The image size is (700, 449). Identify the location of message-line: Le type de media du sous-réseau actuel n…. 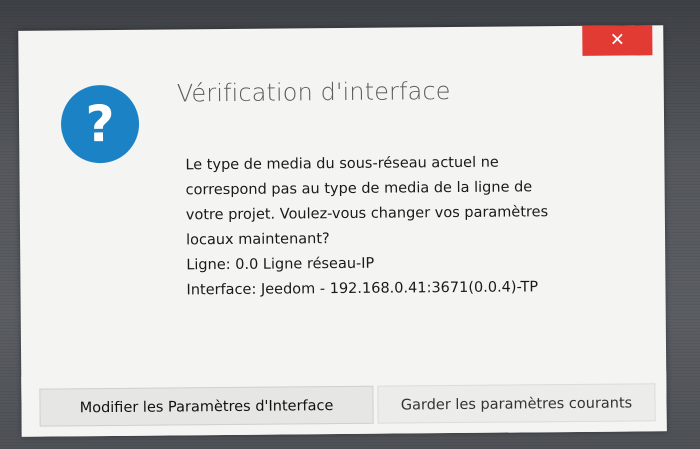
(342, 164).